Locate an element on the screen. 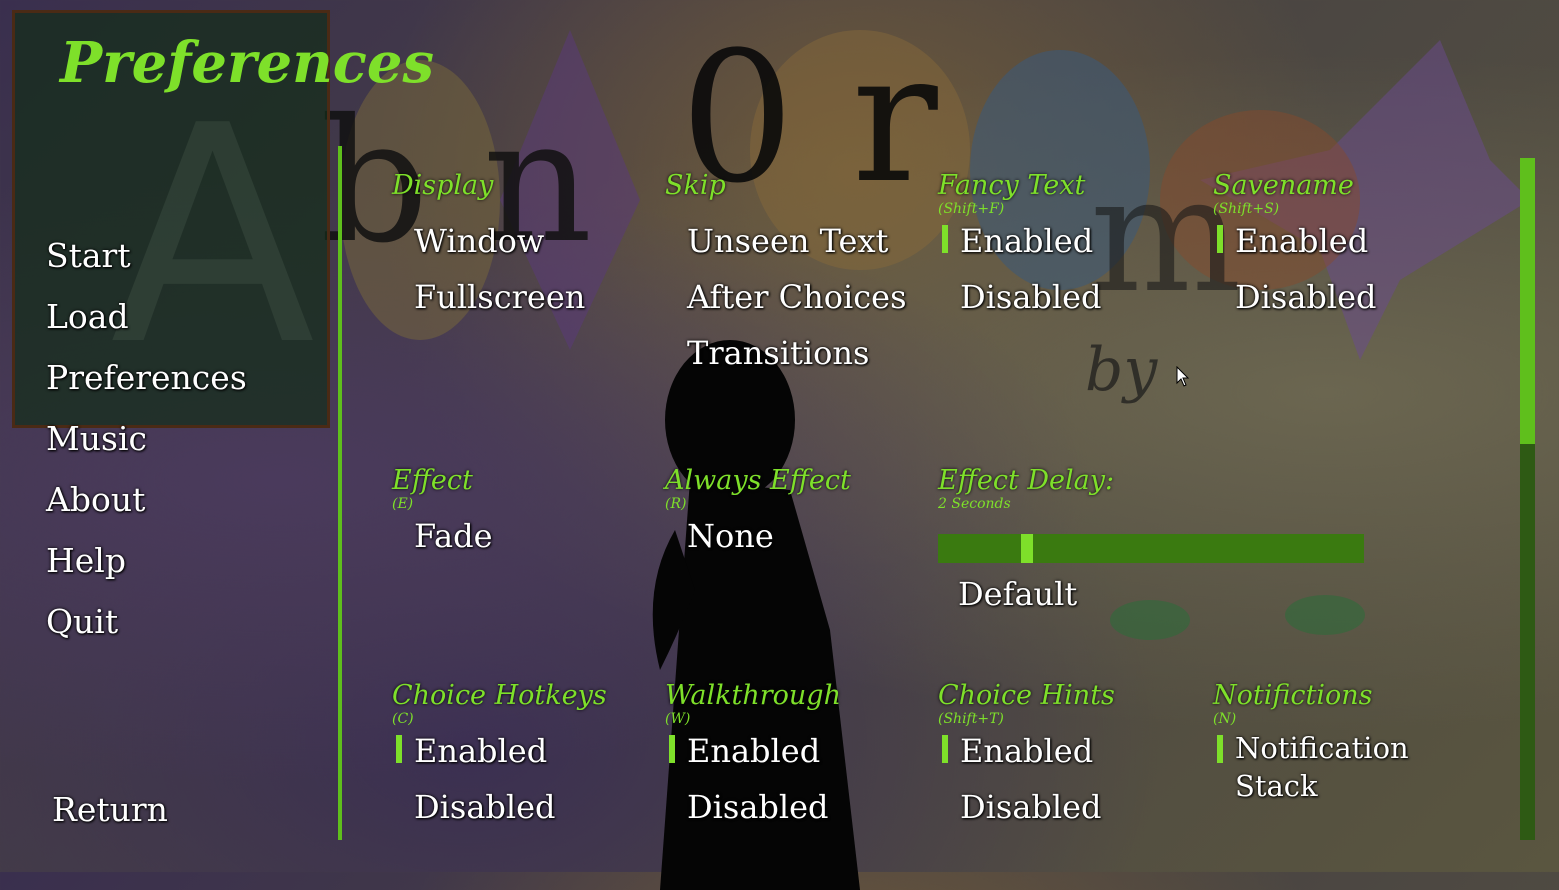  walkthrough-group: Walkthrough (W) Enabled Disabled is located at coordinates (795, 760).